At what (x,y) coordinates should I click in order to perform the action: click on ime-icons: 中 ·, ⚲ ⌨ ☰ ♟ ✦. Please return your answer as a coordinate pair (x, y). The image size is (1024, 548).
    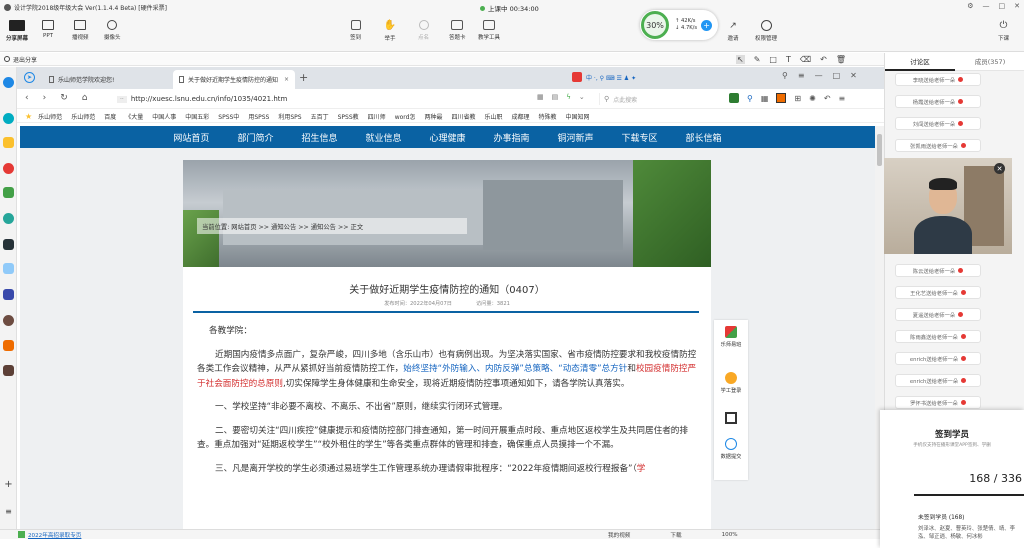
    Looking at the image, I should click on (611, 77).